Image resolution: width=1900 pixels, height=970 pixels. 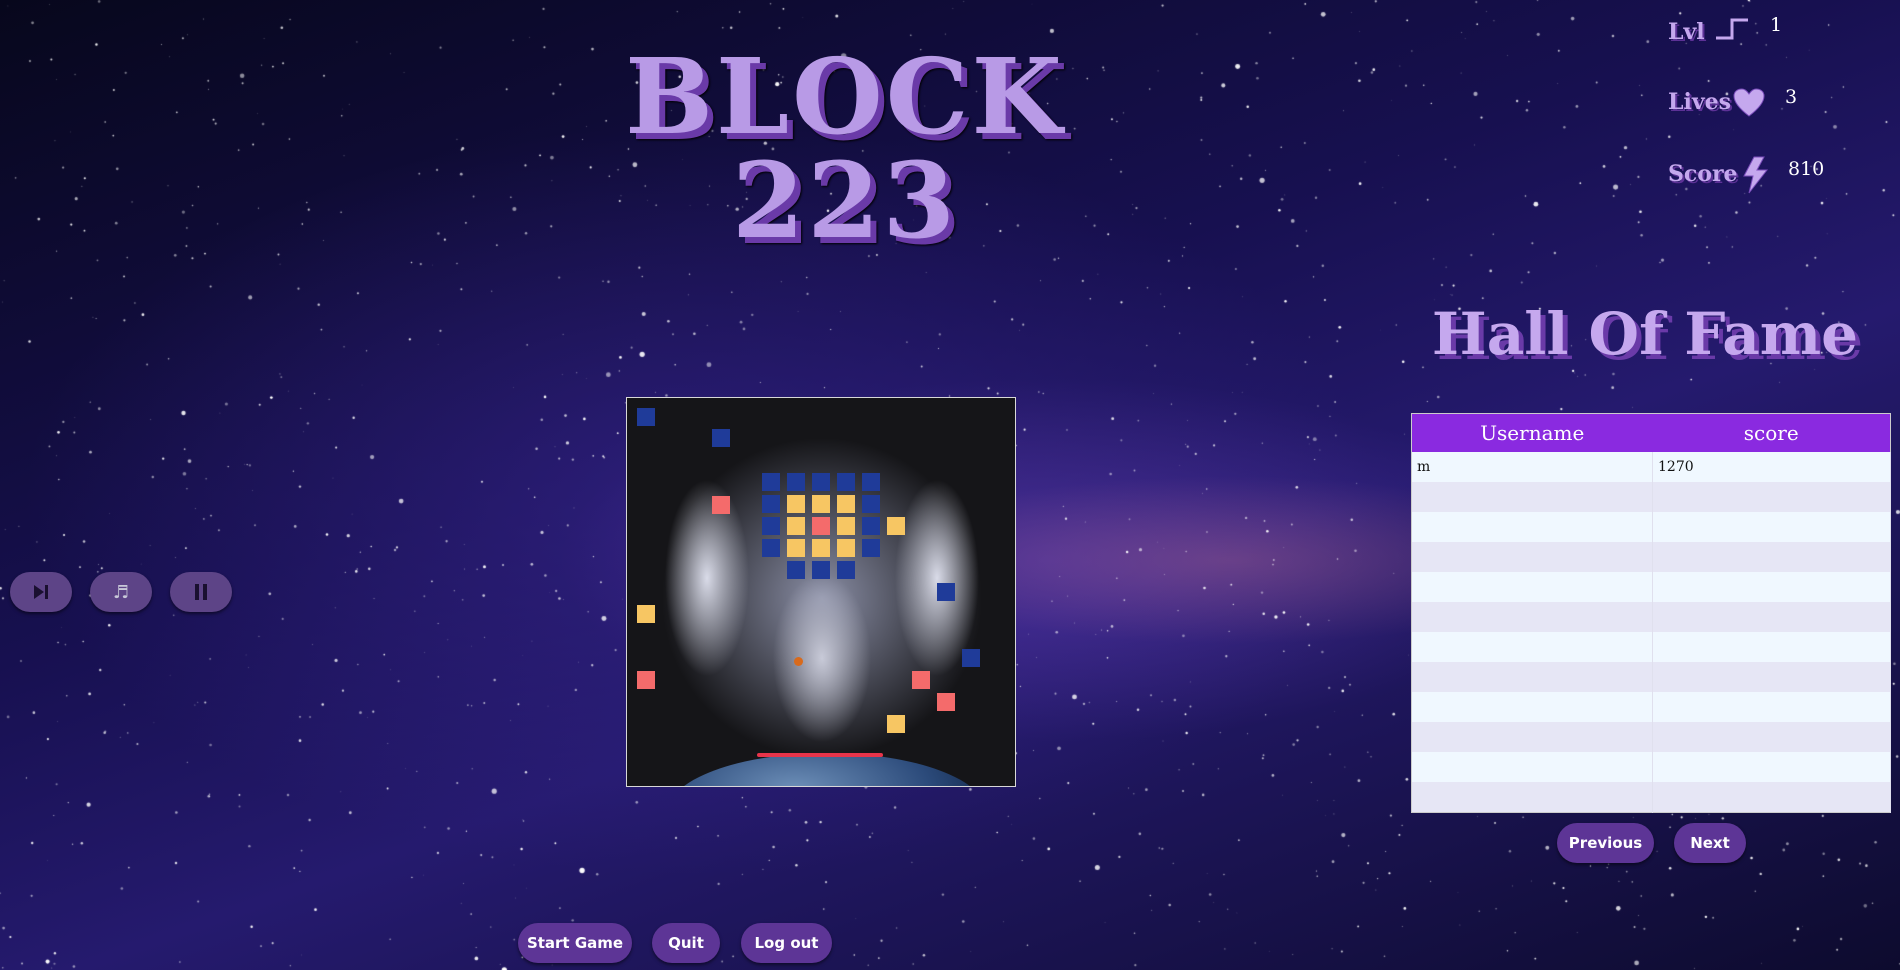 What do you see at coordinates (1771, 432) in the screenshot?
I see `score-column-header: score` at bounding box center [1771, 432].